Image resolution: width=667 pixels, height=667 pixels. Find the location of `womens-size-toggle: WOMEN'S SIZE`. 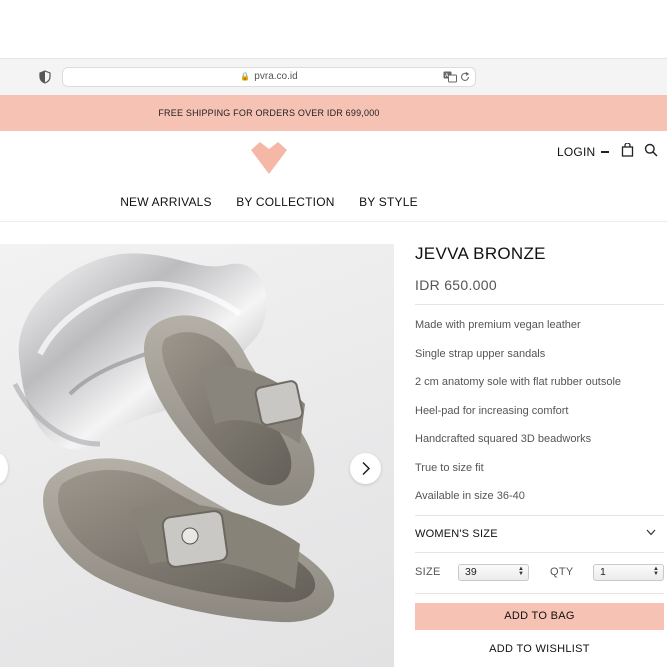

womens-size-toggle: WOMEN'S SIZE is located at coordinates (539, 534).